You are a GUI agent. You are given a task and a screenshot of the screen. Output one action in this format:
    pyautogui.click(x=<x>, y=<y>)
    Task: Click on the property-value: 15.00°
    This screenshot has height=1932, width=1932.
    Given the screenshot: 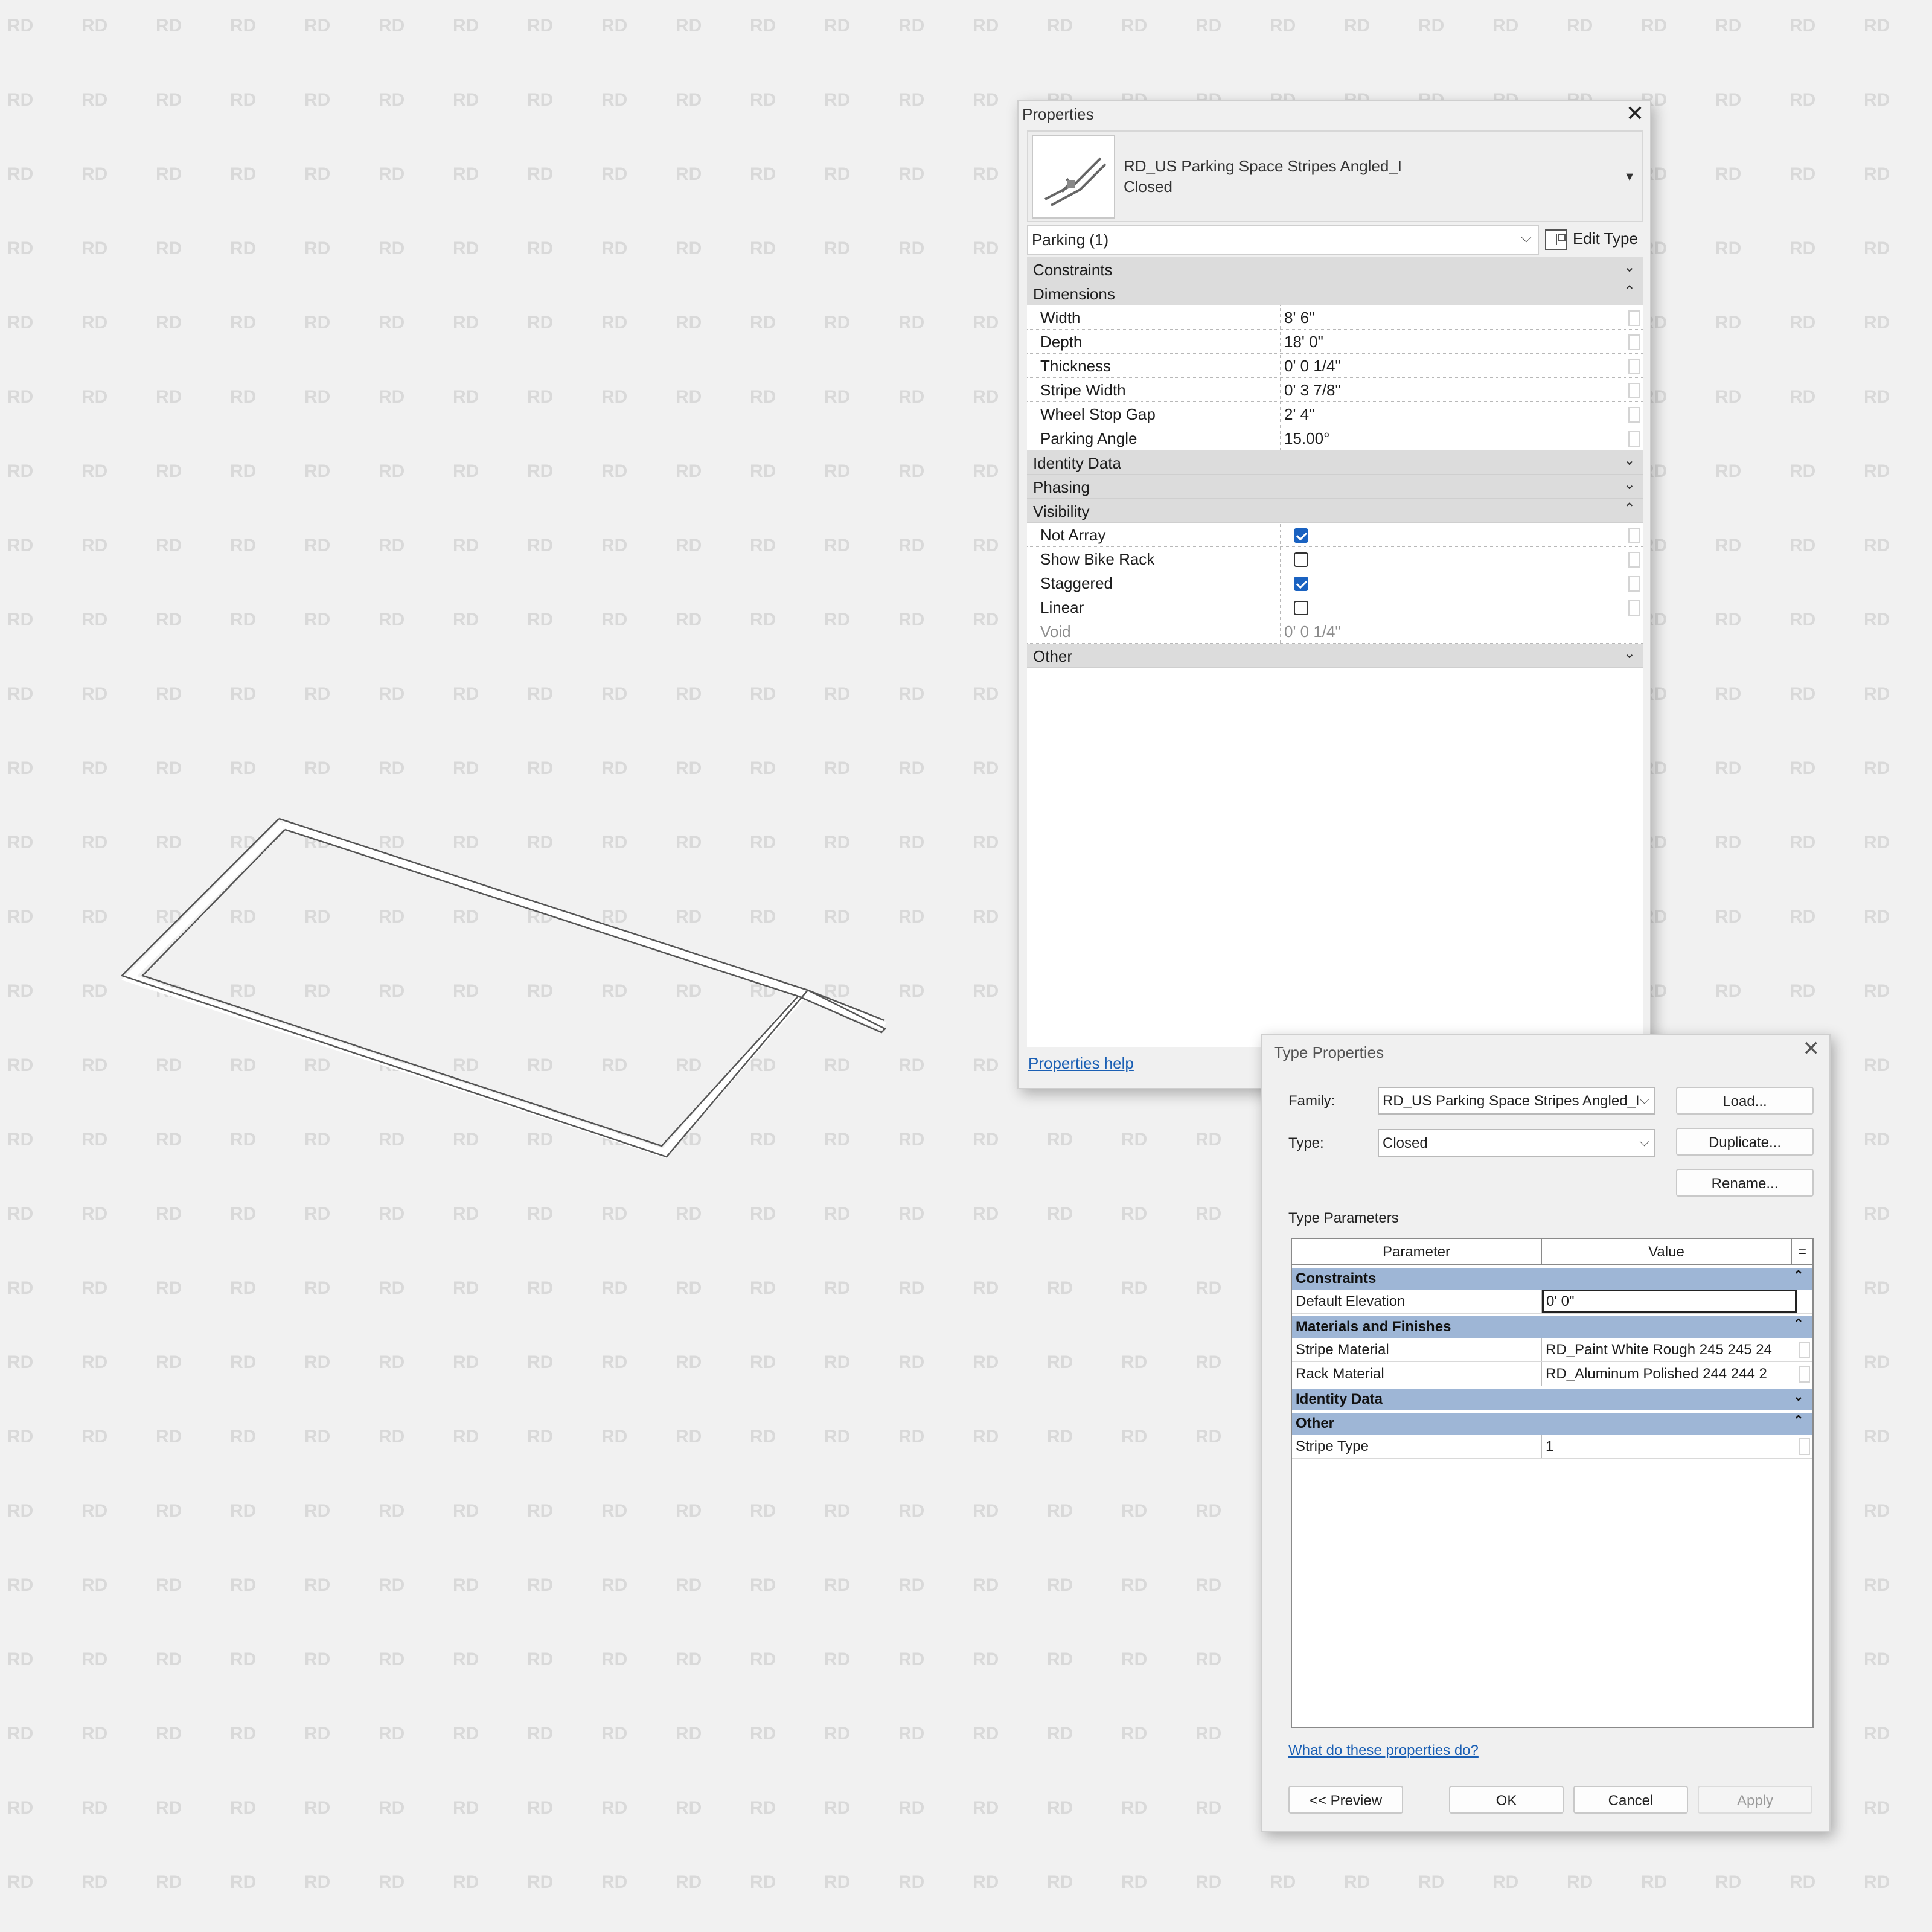 What is the action you would take?
    pyautogui.click(x=1462, y=438)
    